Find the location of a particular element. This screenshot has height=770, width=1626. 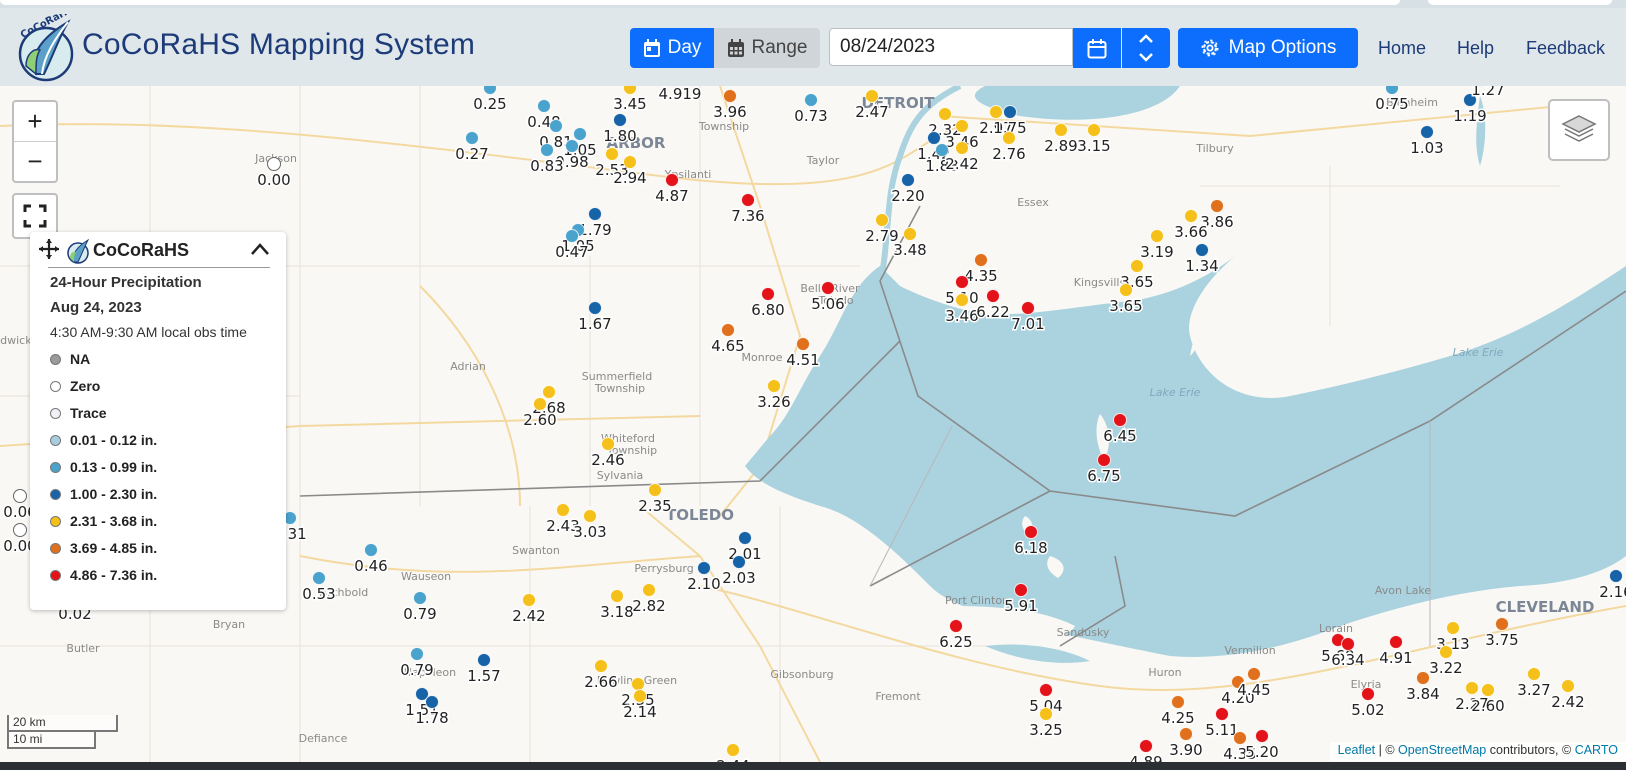

collapse-chevron-up-icon is located at coordinates (260, 249).